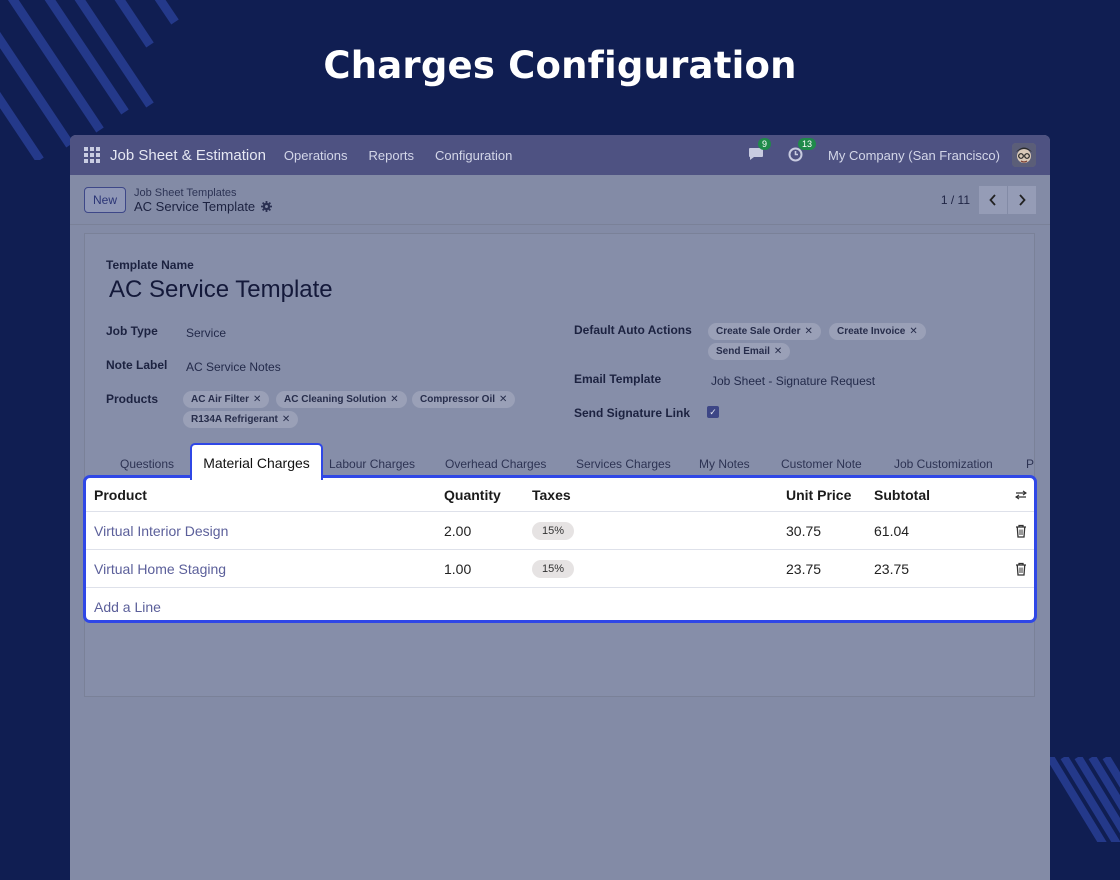 The width and height of the screenshot is (1120, 880). What do you see at coordinates (632, 413) in the screenshot?
I see `send-signature-link-label: Send Signature Link` at bounding box center [632, 413].